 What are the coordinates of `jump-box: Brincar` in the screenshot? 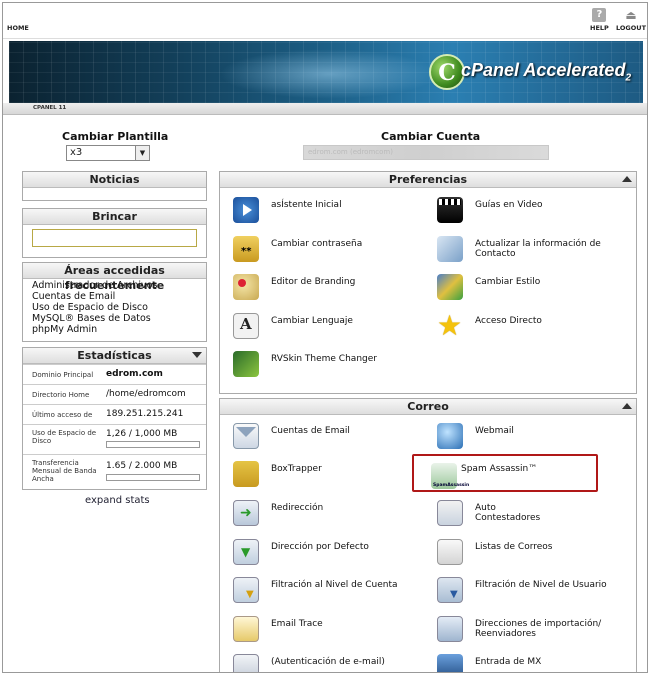 It's located at (114, 233).